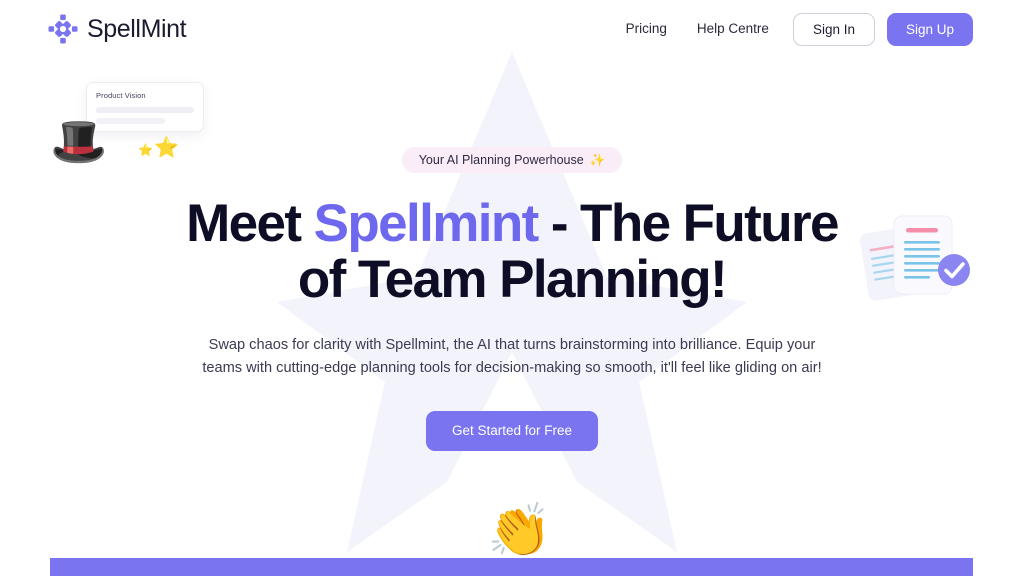  I want to click on placeholder-bar, so click(145, 110).